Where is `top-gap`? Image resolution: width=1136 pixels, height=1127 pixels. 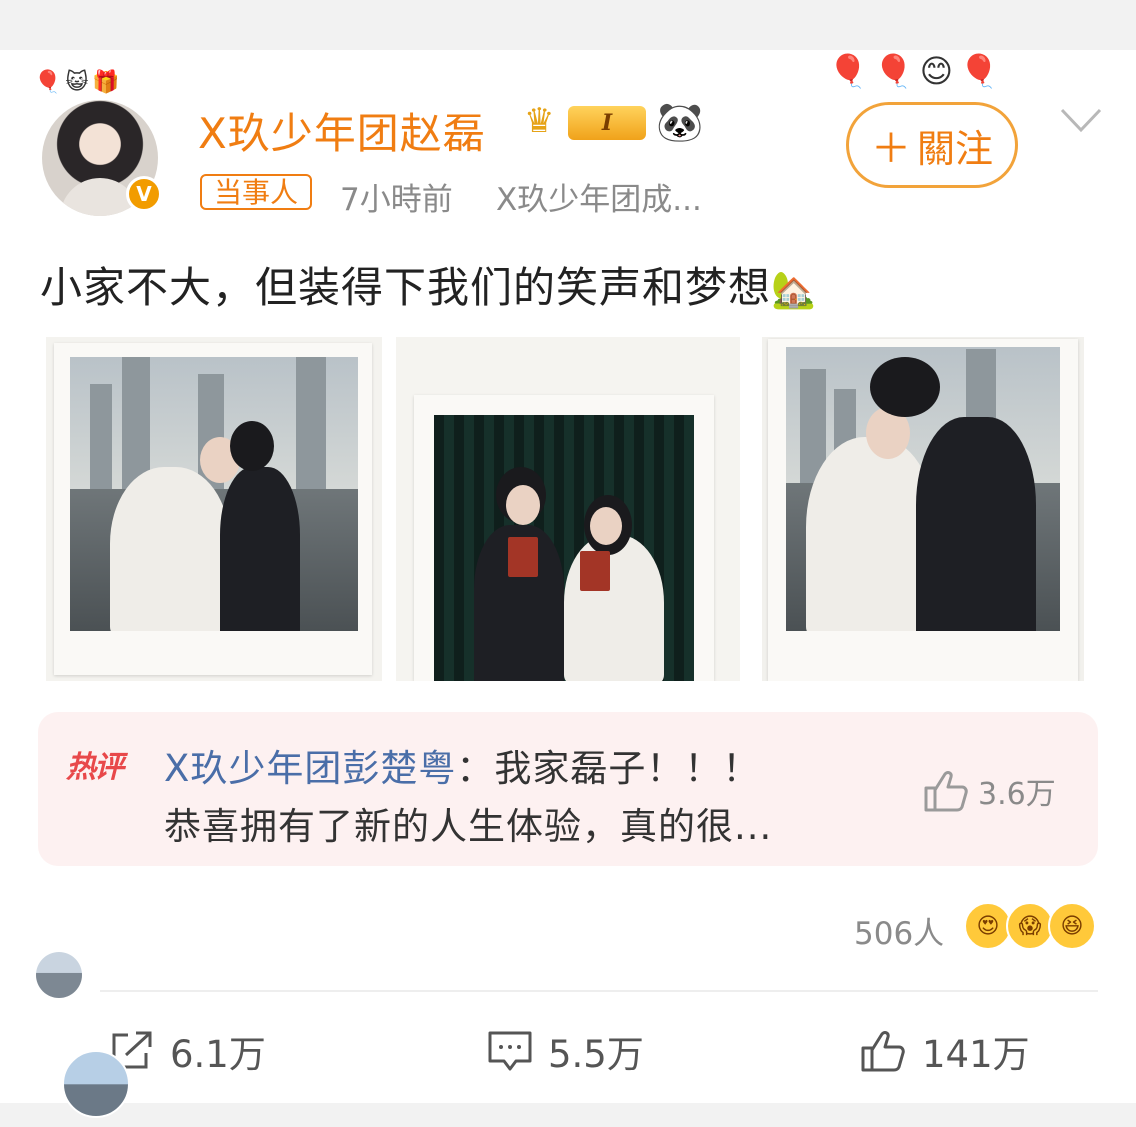 top-gap is located at coordinates (568, 25).